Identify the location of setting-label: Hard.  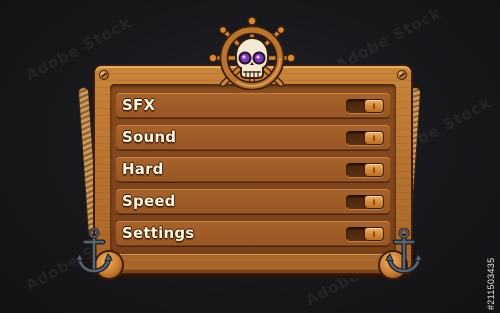
(143, 169).